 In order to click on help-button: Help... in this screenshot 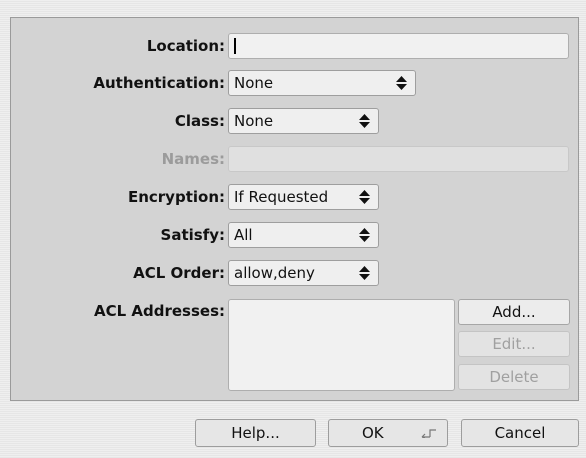, I will do `click(255, 433)`.